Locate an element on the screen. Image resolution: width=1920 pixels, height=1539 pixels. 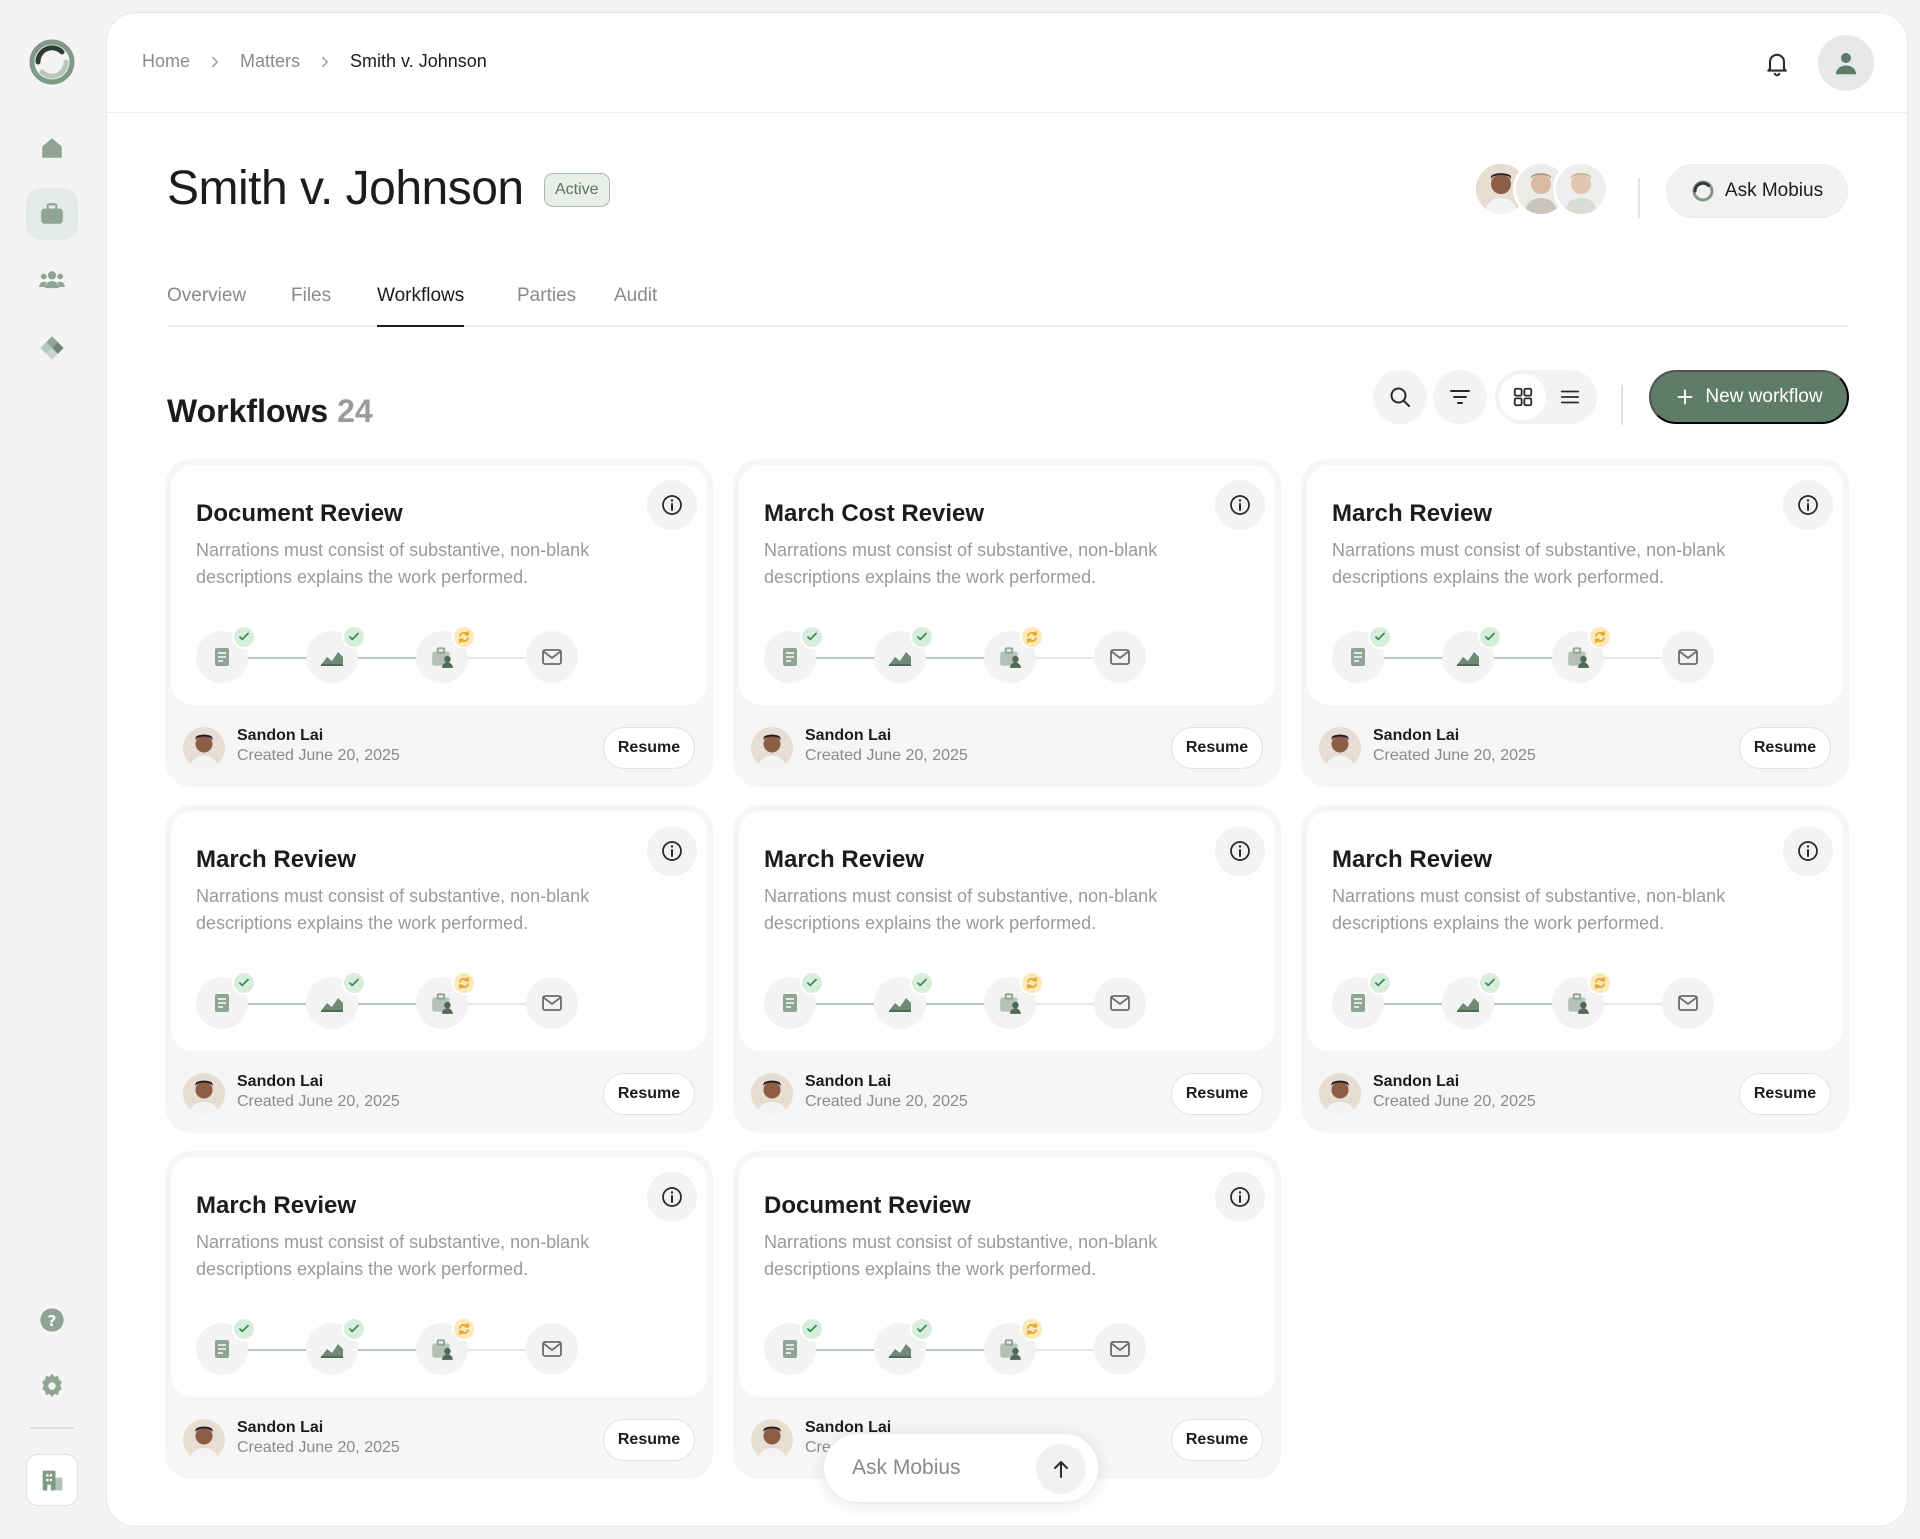
search-button is located at coordinates (1400, 397).